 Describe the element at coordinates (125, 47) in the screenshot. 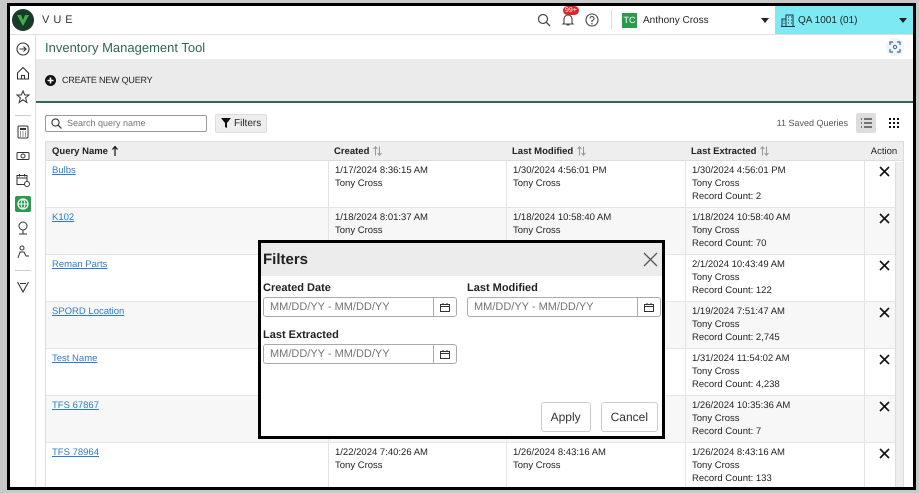

I see `page-title: Inventory Management Tool` at that location.